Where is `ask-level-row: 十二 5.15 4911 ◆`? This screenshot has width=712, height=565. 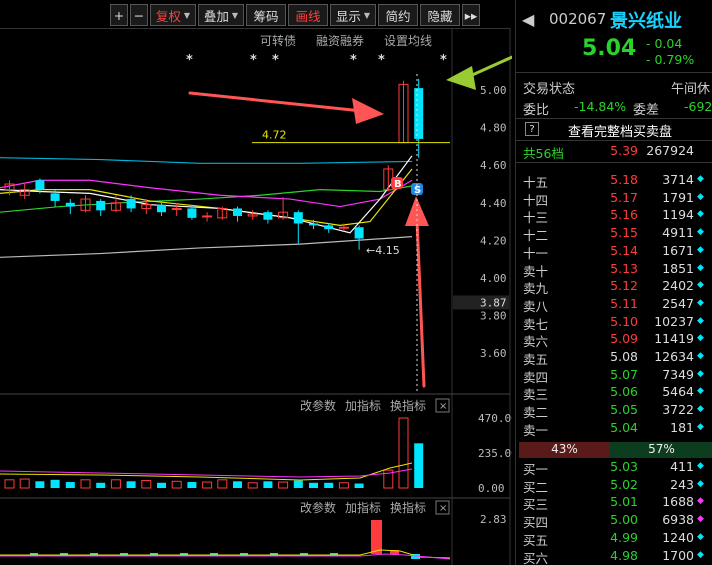 ask-level-row: 十二 5.15 4911 ◆ is located at coordinates (614, 234).